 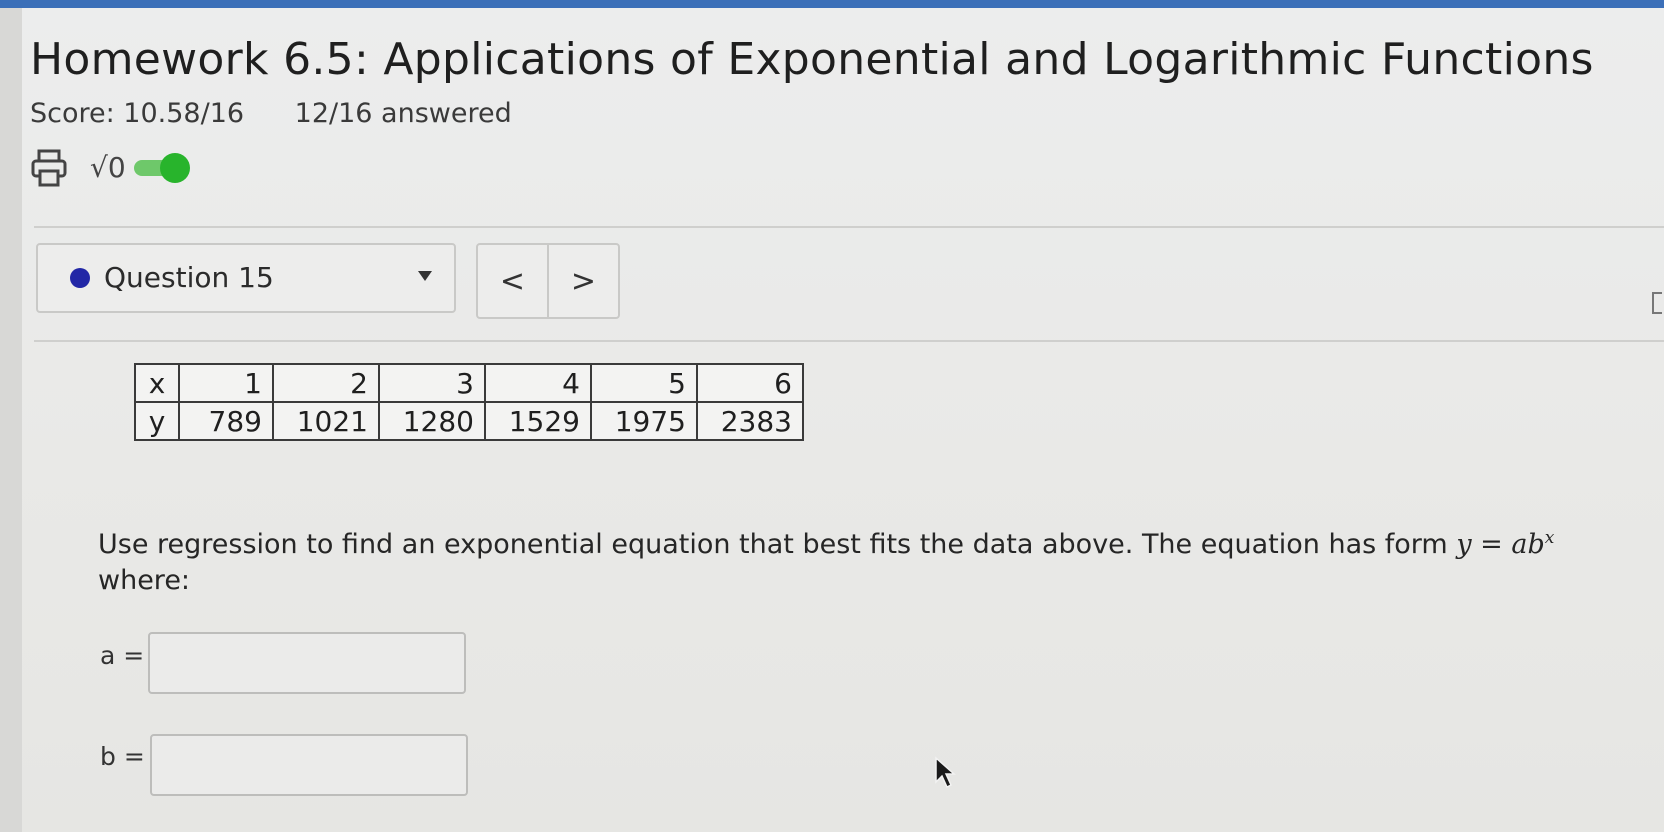 I want to click on equation-exponent: x, so click(x=1549, y=538).